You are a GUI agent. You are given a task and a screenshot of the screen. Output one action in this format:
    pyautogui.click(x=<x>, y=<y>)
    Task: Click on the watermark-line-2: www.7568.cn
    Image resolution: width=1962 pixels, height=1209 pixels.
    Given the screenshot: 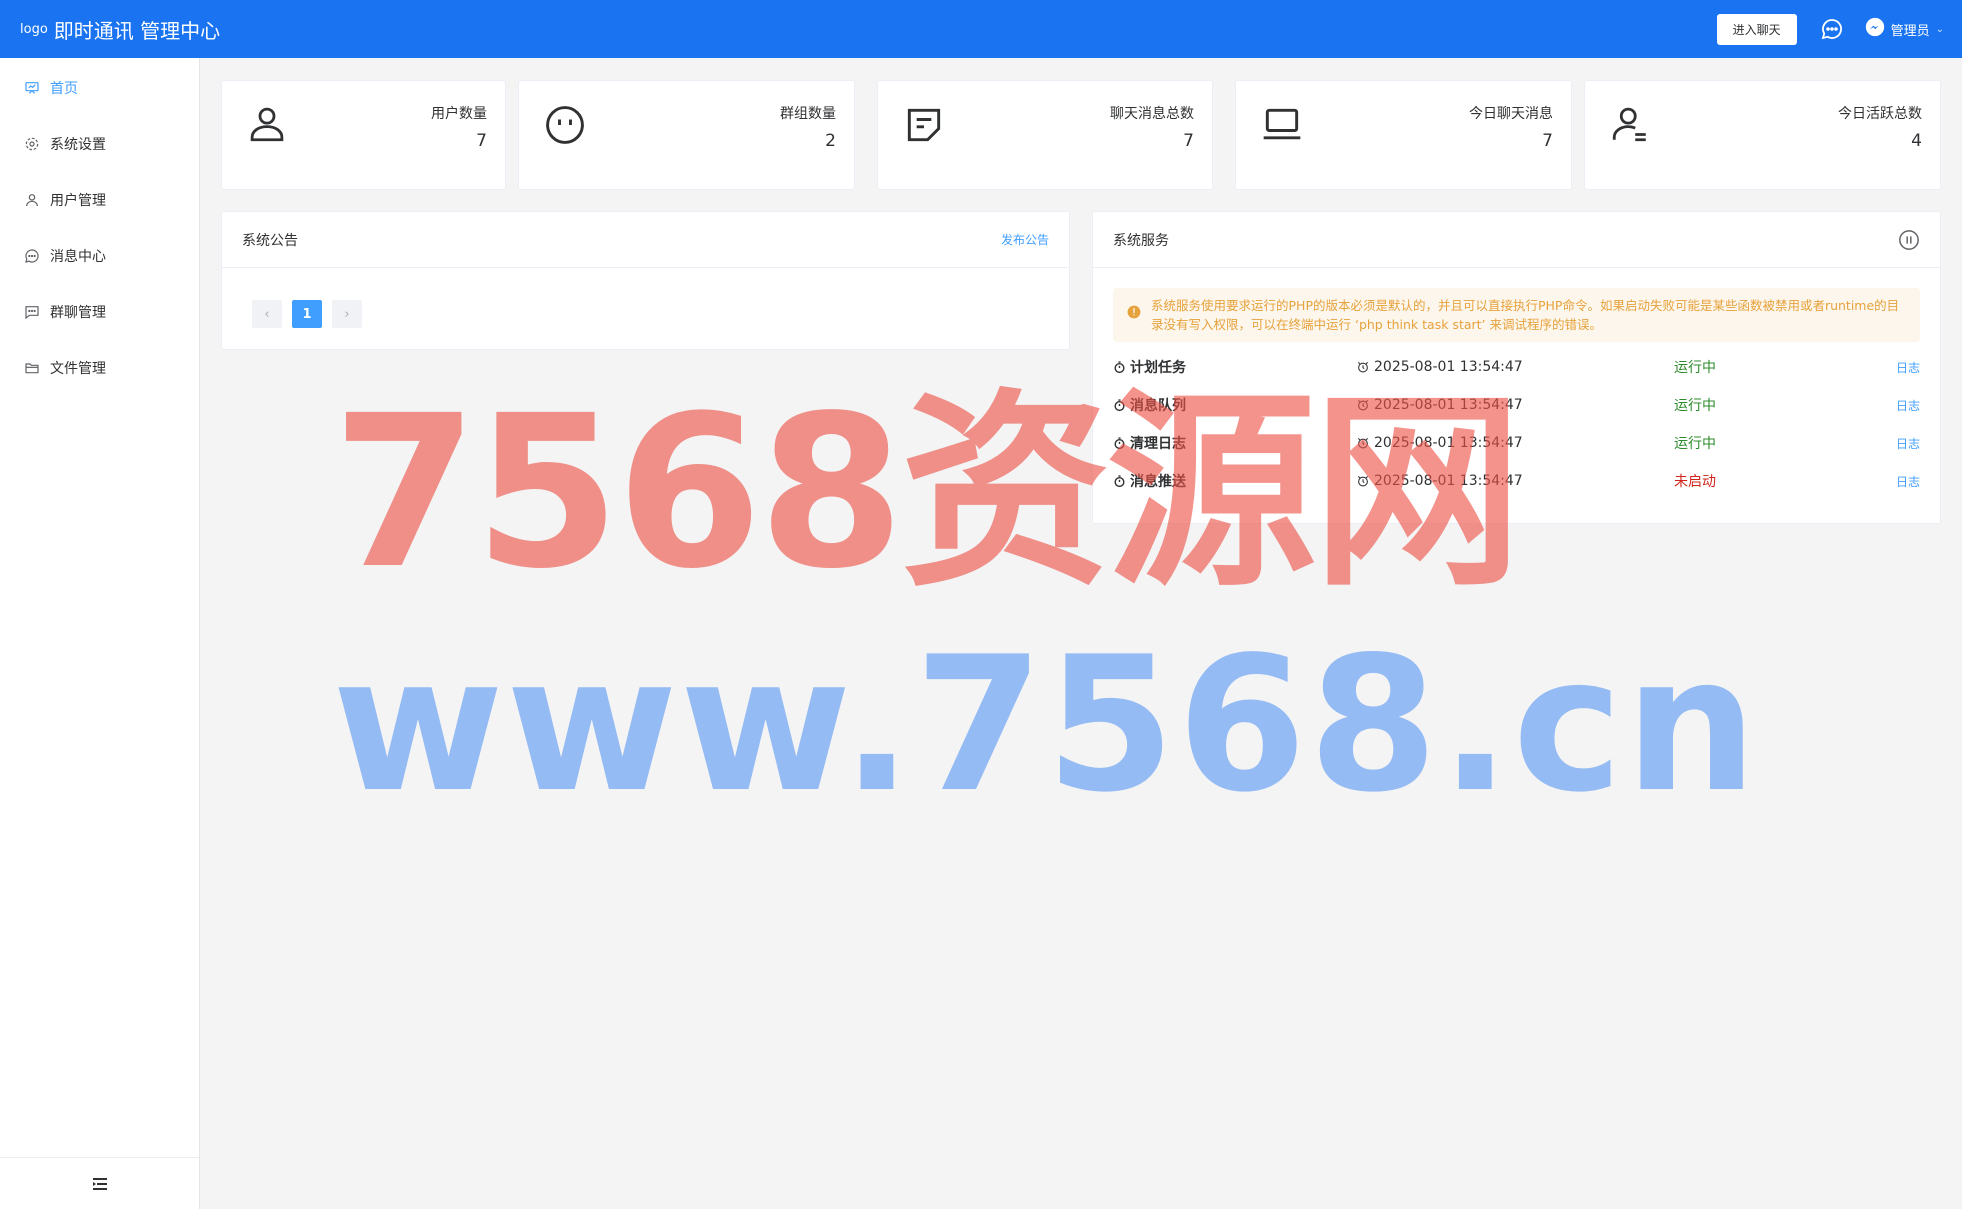 What is the action you would take?
    pyautogui.click(x=1046, y=724)
    